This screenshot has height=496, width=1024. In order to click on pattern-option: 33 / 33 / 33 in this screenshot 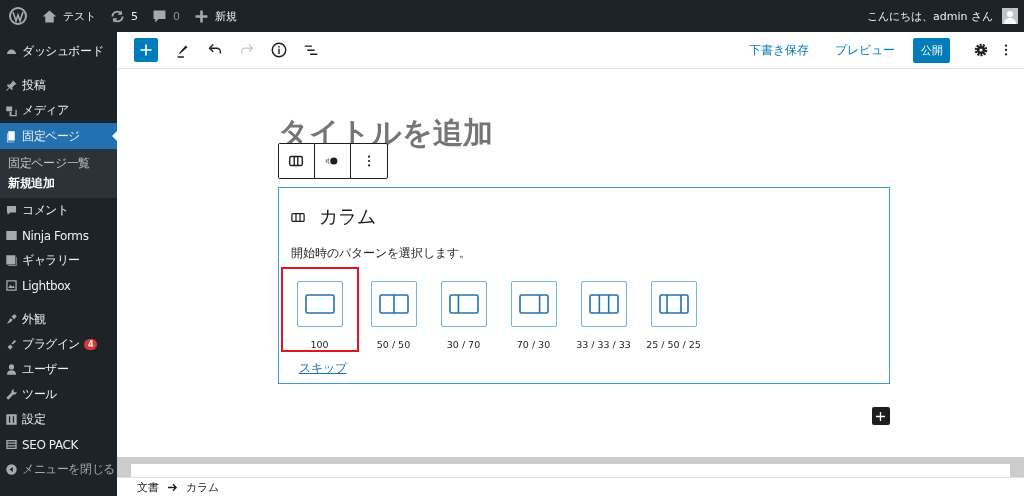, I will do `click(603, 309)`.